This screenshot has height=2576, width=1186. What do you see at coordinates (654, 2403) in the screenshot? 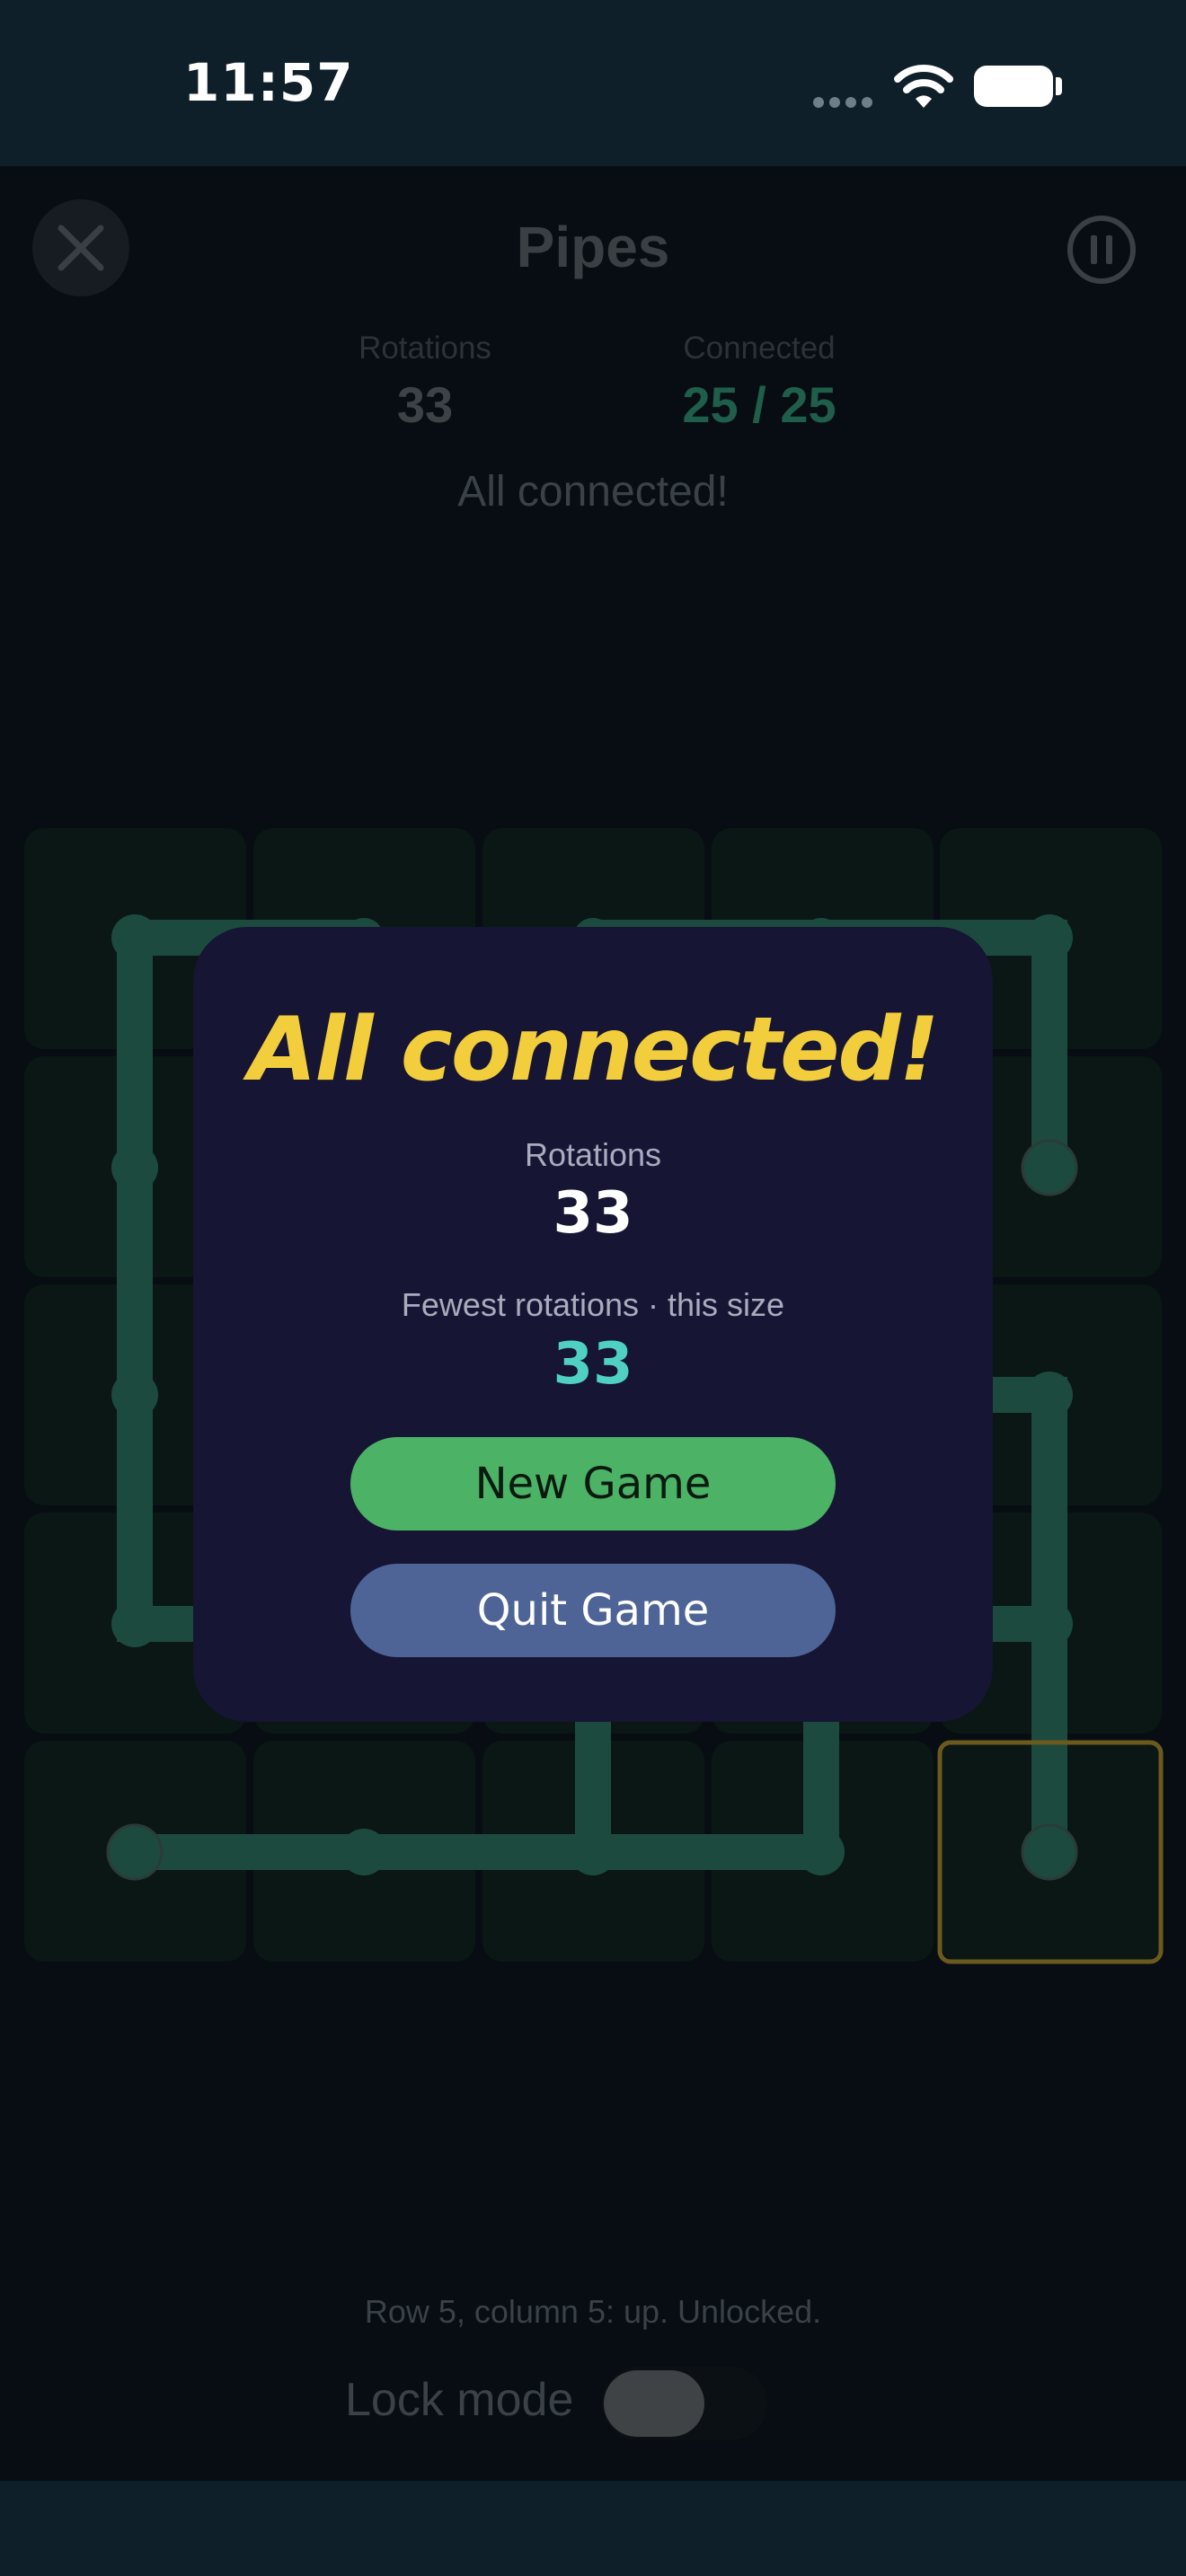
I see `toggle-knob` at bounding box center [654, 2403].